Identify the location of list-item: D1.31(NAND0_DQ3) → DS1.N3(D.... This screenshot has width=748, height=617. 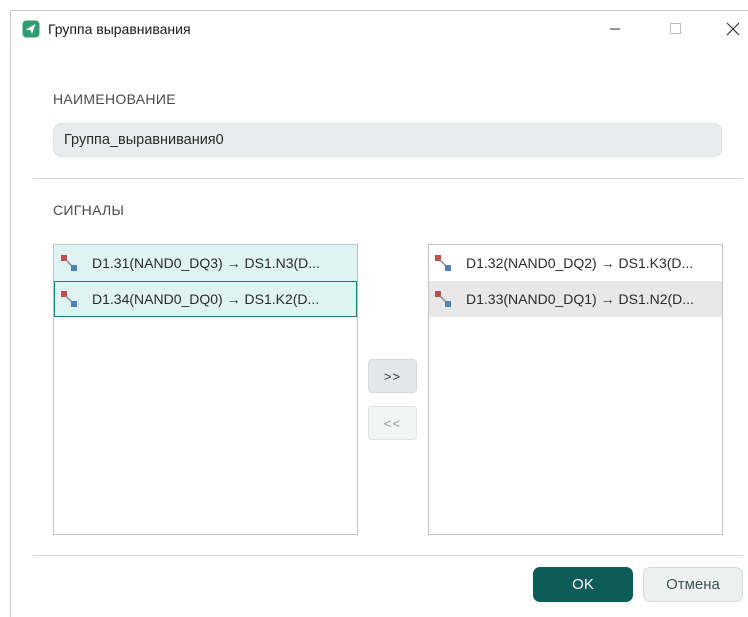
(205, 263).